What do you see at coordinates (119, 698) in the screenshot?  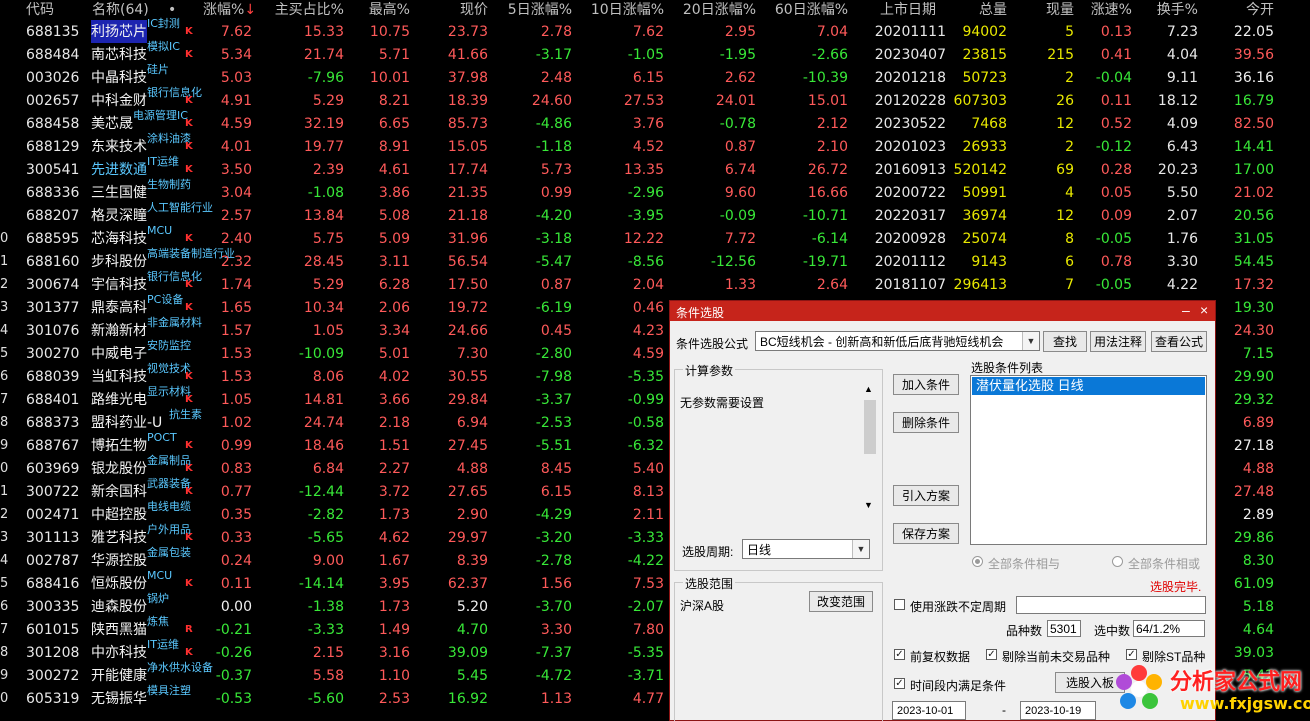 I see `stock-name: 无锡振华` at bounding box center [119, 698].